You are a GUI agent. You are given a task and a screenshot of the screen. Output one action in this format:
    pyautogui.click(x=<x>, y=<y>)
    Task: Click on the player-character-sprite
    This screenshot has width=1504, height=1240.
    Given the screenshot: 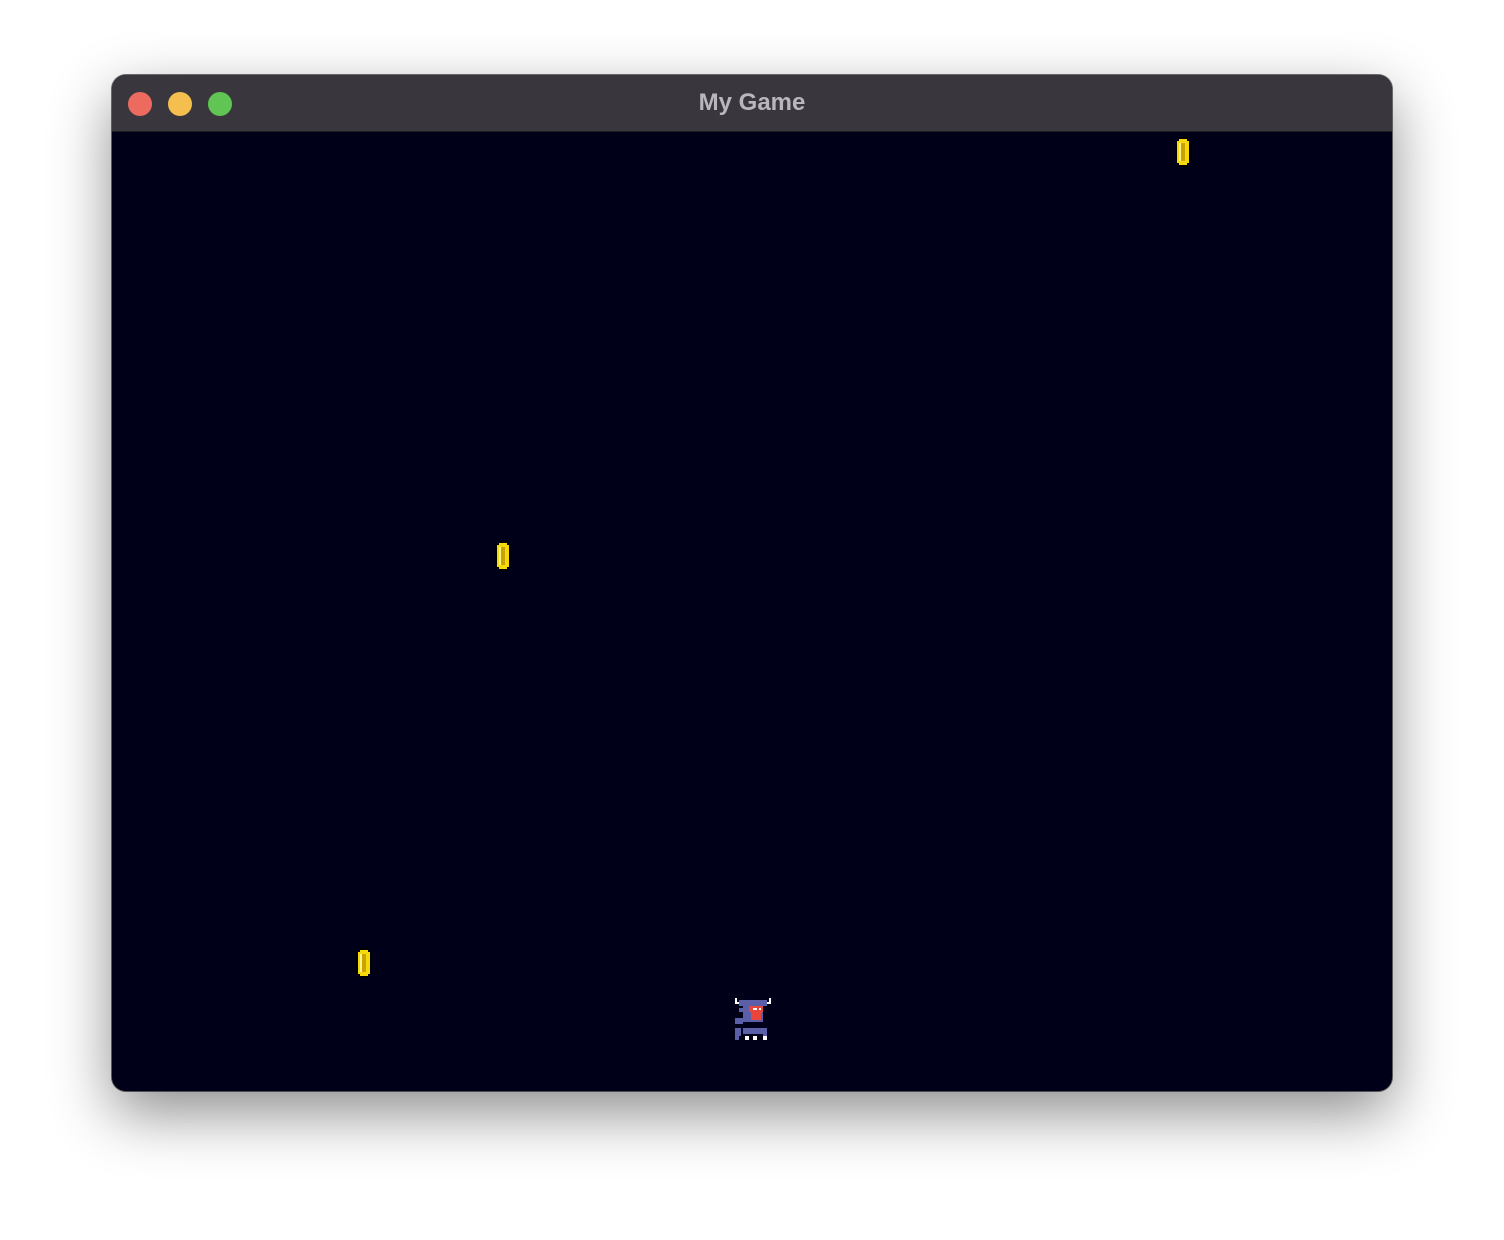 What is the action you would take?
    pyautogui.click(x=753, y=1019)
    